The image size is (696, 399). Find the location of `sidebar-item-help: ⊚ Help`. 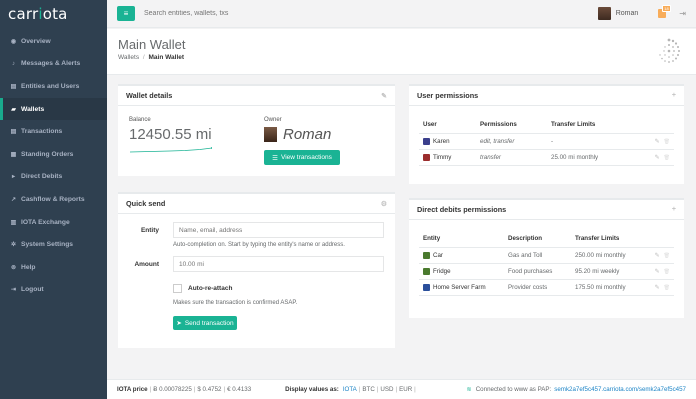

sidebar-item-help: ⊚ Help is located at coordinates (53, 267).